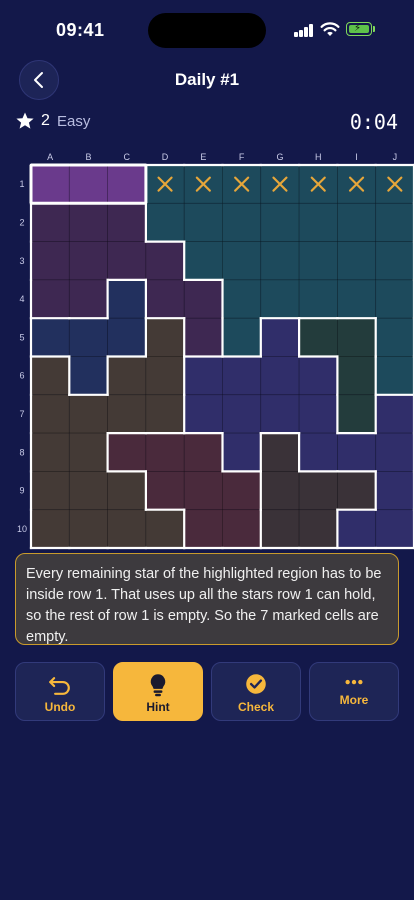 Image resolution: width=414 pixels, height=900 pixels. What do you see at coordinates (158, 691) in the screenshot?
I see `hint-button: Hint` at bounding box center [158, 691].